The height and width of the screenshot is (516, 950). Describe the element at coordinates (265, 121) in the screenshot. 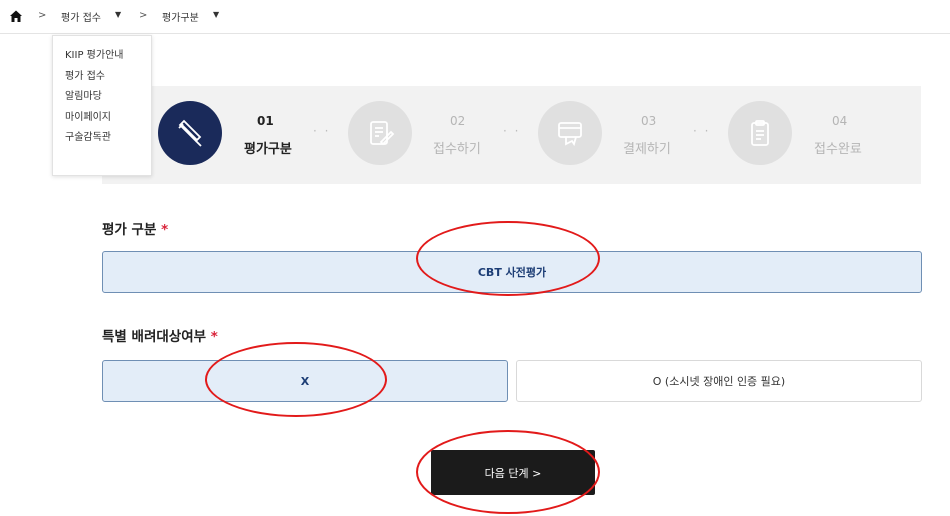

I see `step-1-number: 01` at that location.